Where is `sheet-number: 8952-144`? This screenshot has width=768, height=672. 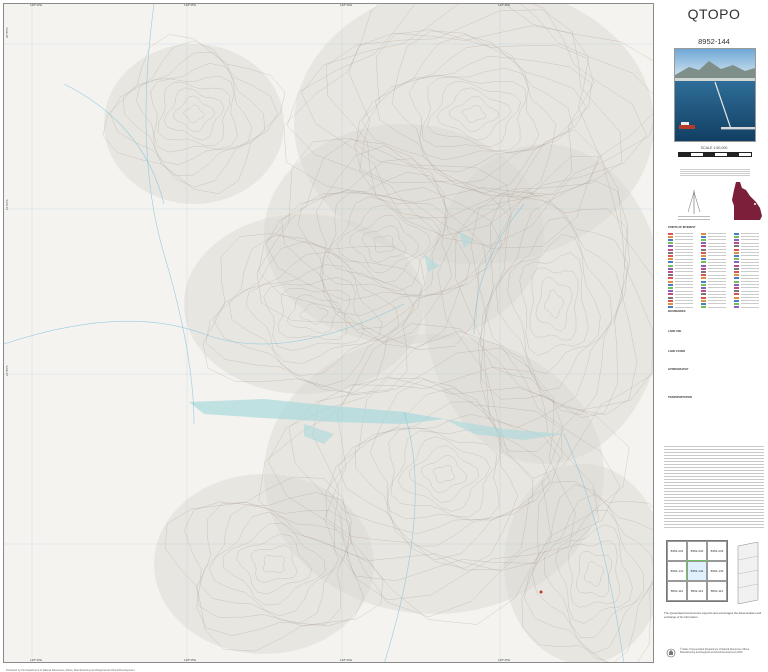
sheet-number: 8952-144 is located at coordinates (714, 41).